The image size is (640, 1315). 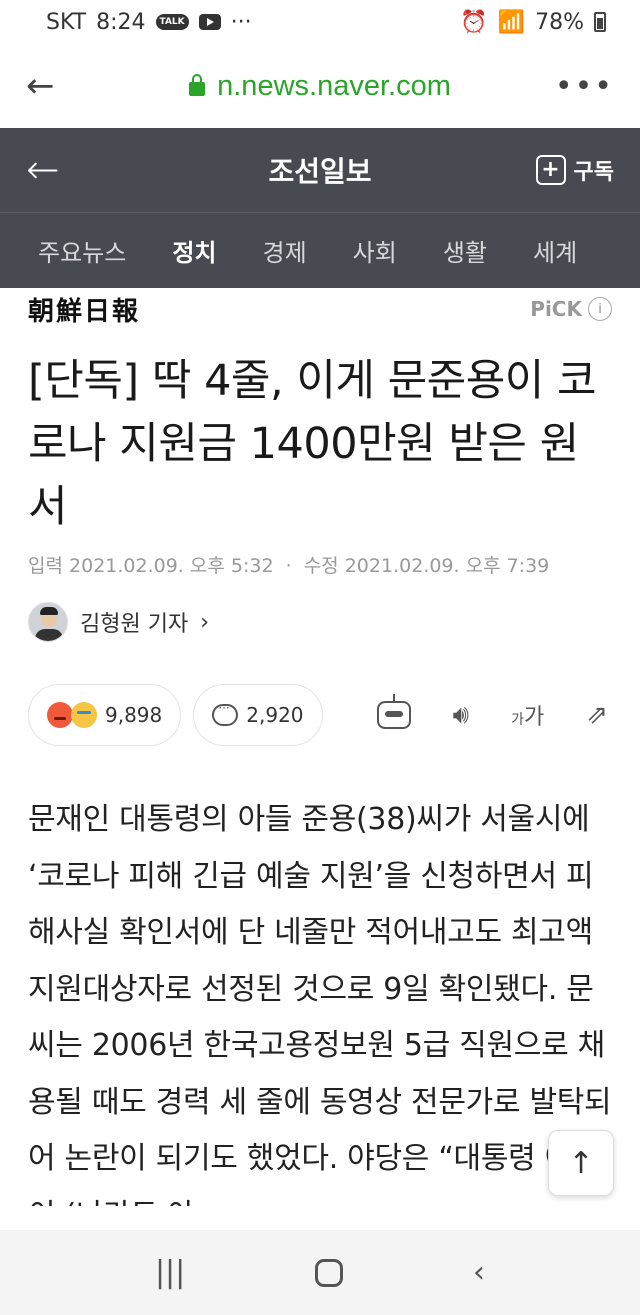 I want to click on system-back-button: ‹, so click(x=479, y=1272).